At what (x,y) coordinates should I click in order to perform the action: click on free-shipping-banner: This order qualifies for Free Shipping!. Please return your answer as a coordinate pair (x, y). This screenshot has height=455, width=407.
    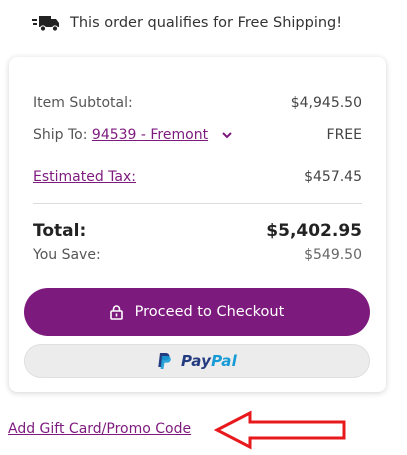
    Looking at the image, I should click on (187, 23).